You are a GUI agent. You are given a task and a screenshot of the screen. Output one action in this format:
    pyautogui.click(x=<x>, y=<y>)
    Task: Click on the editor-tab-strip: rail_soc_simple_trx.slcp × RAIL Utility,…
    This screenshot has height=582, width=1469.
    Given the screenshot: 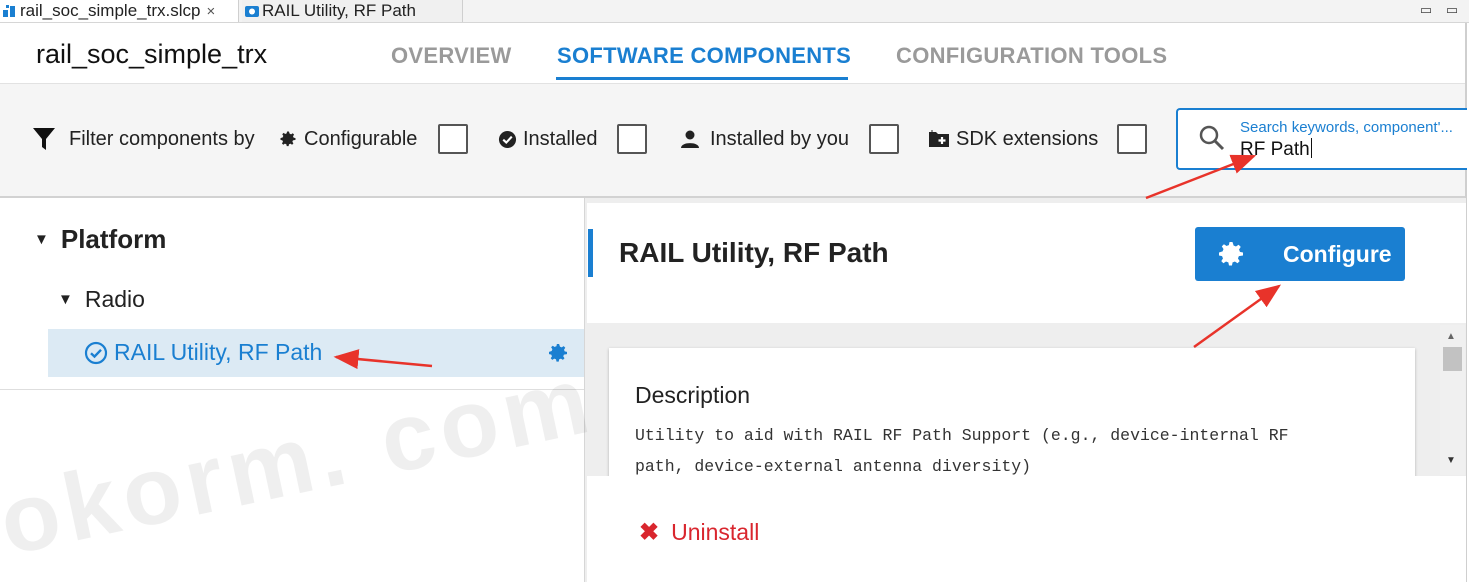 What is the action you would take?
    pyautogui.click(x=734, y=11)
    